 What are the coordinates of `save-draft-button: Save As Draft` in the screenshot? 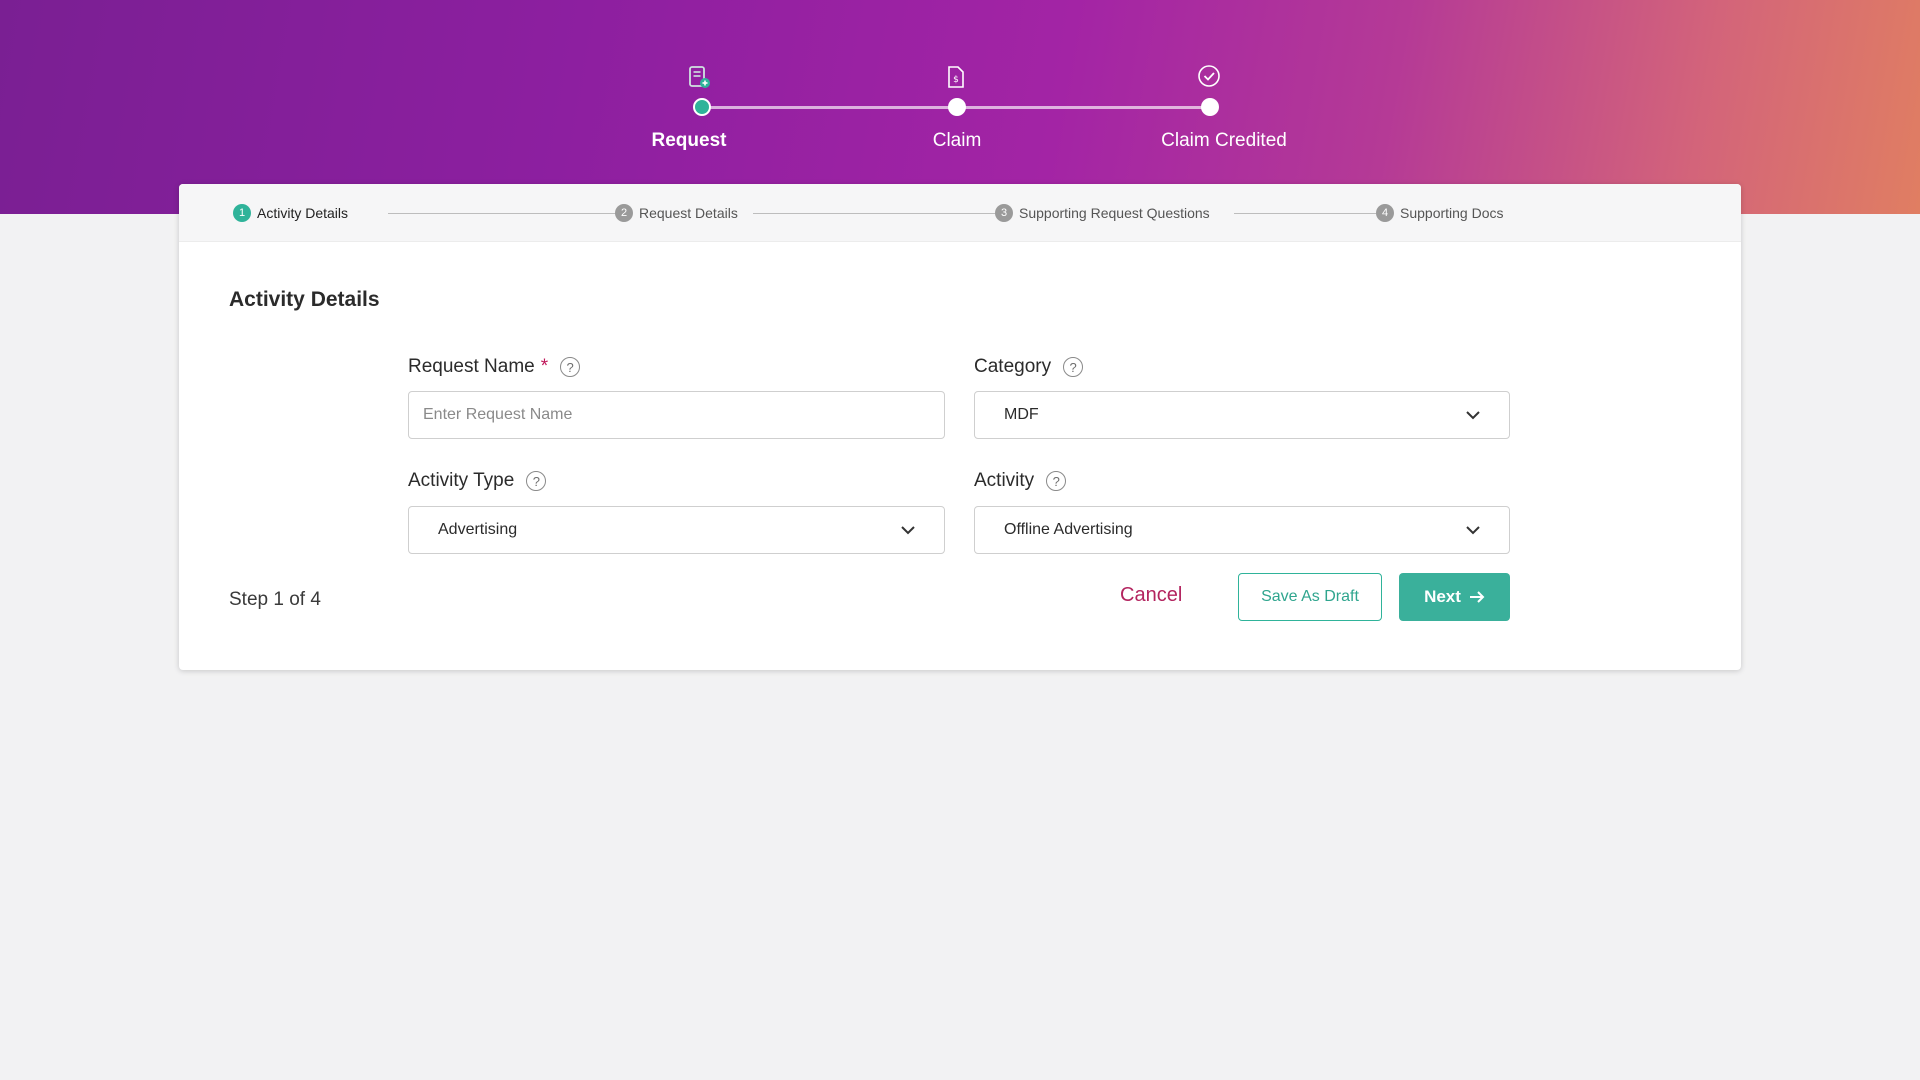 It's located at (1310, 597).